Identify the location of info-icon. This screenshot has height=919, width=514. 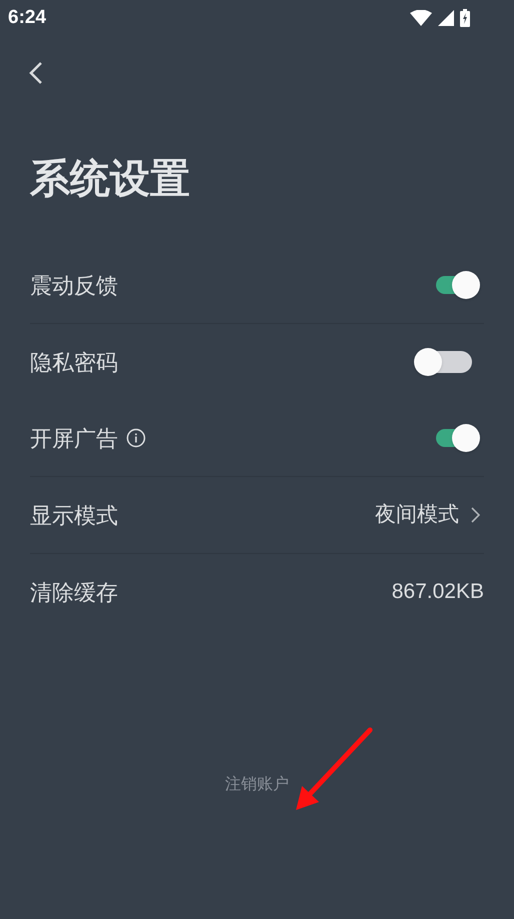
(136, 438).